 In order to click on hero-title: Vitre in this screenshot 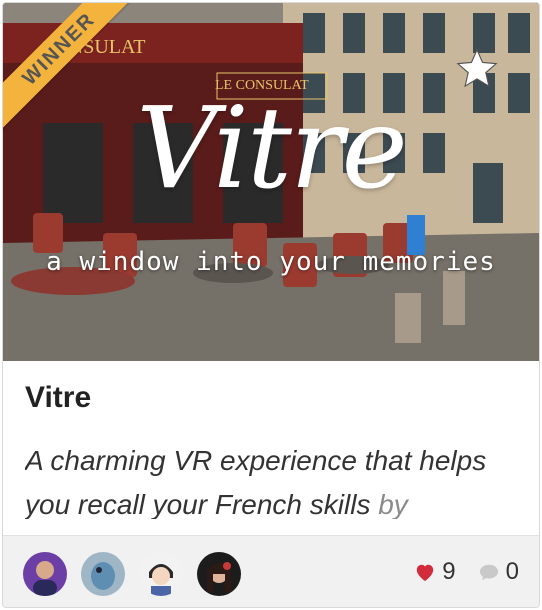, I will do `click(272, 149)`.